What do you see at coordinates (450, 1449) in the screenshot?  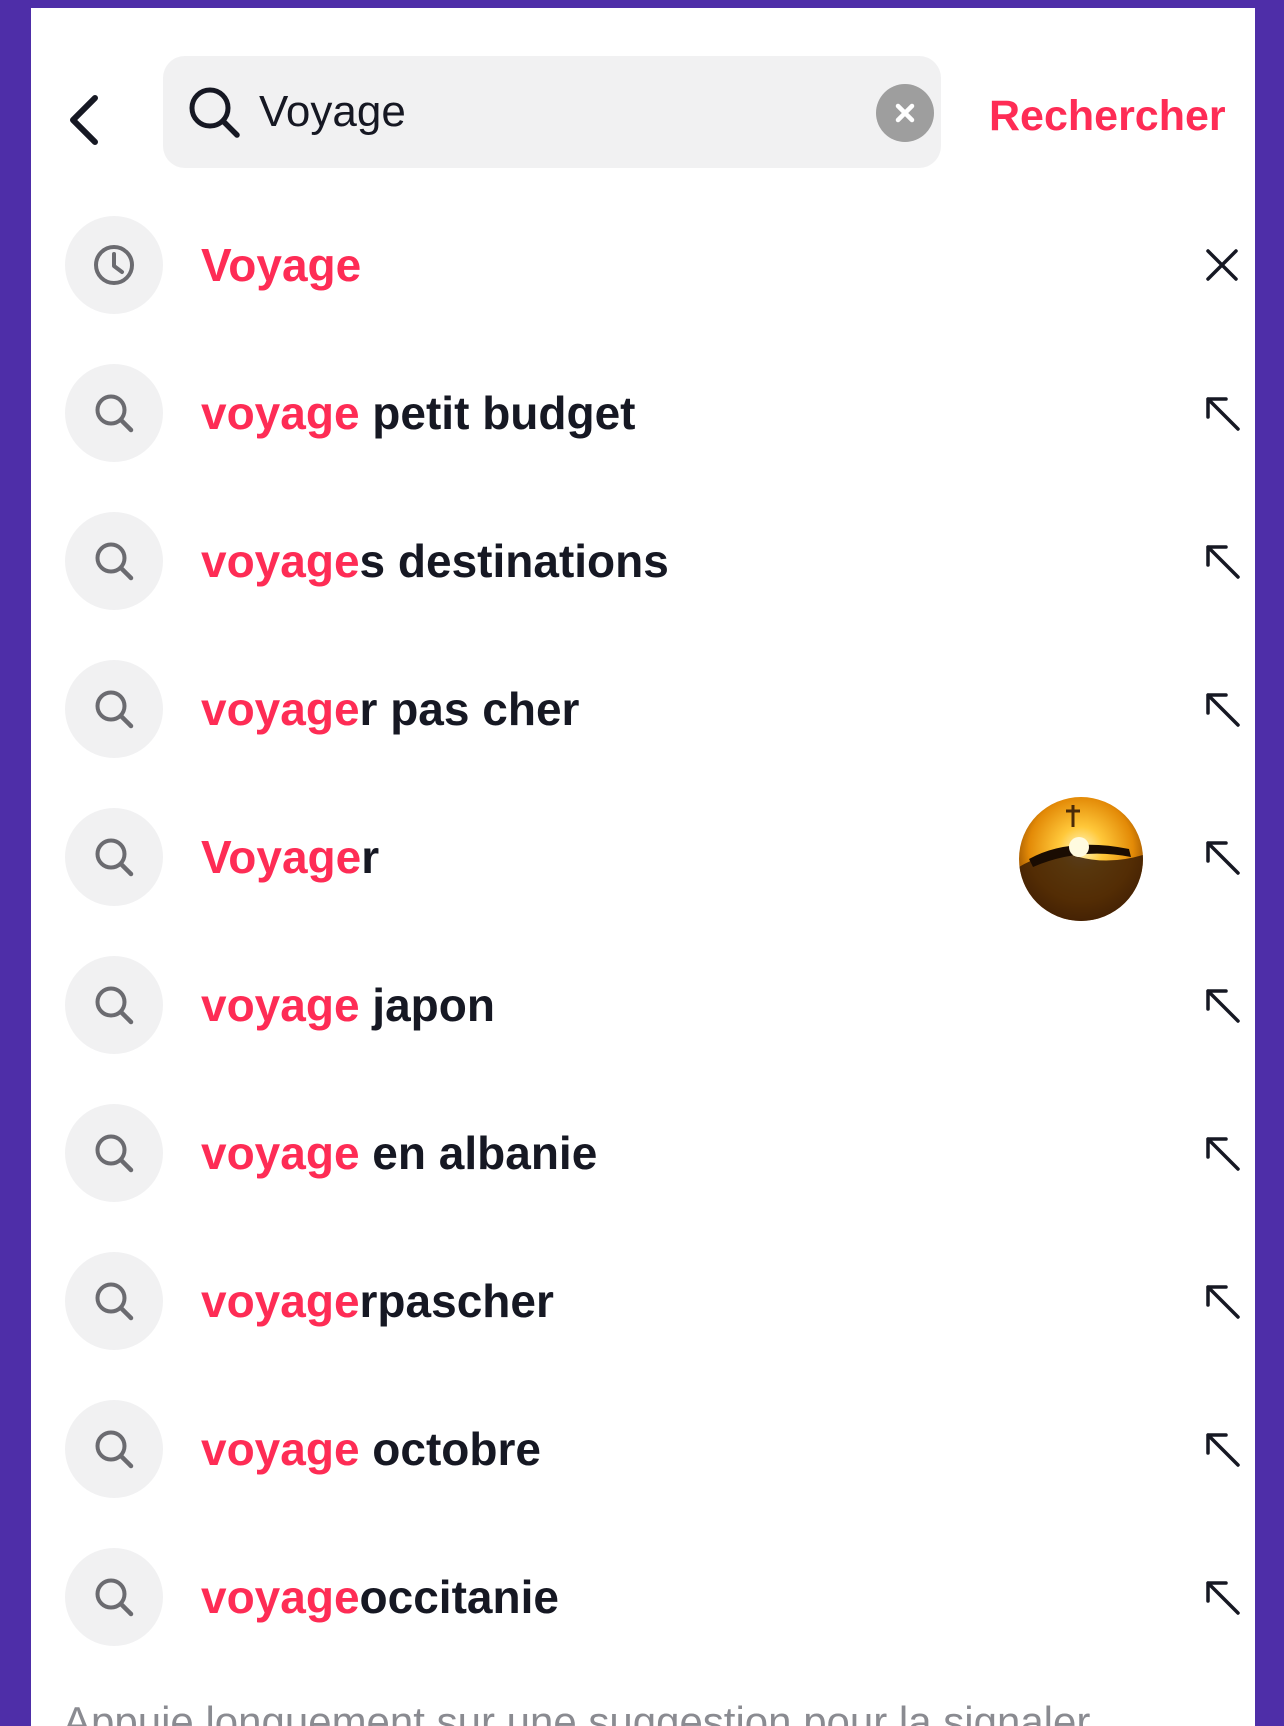 I see `suggestion-rest: octobre` at bounding box center [450, 1449].